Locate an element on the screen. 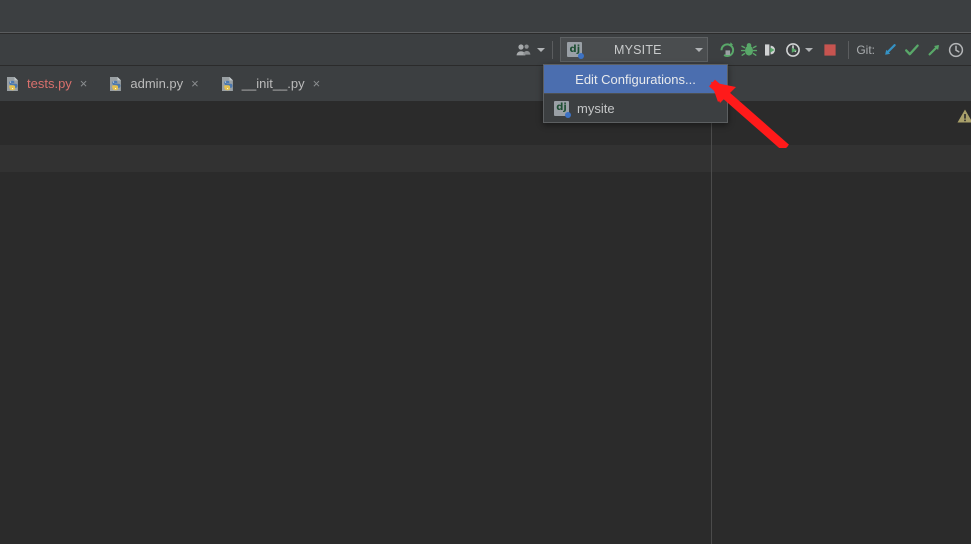 The height and width of the screenshot is (544, 971). tab-label: tests.py is located at coordinates (49, 83).